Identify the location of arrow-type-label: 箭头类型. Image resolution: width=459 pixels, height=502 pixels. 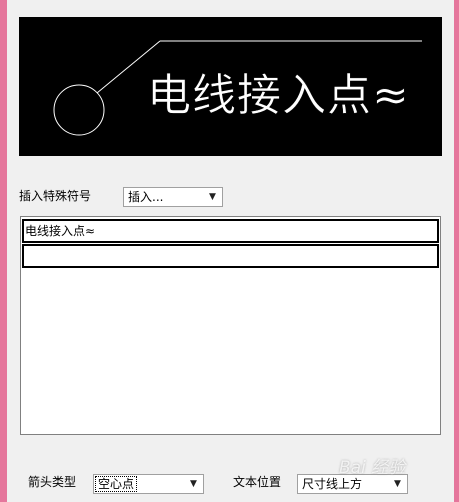
(52, 482).